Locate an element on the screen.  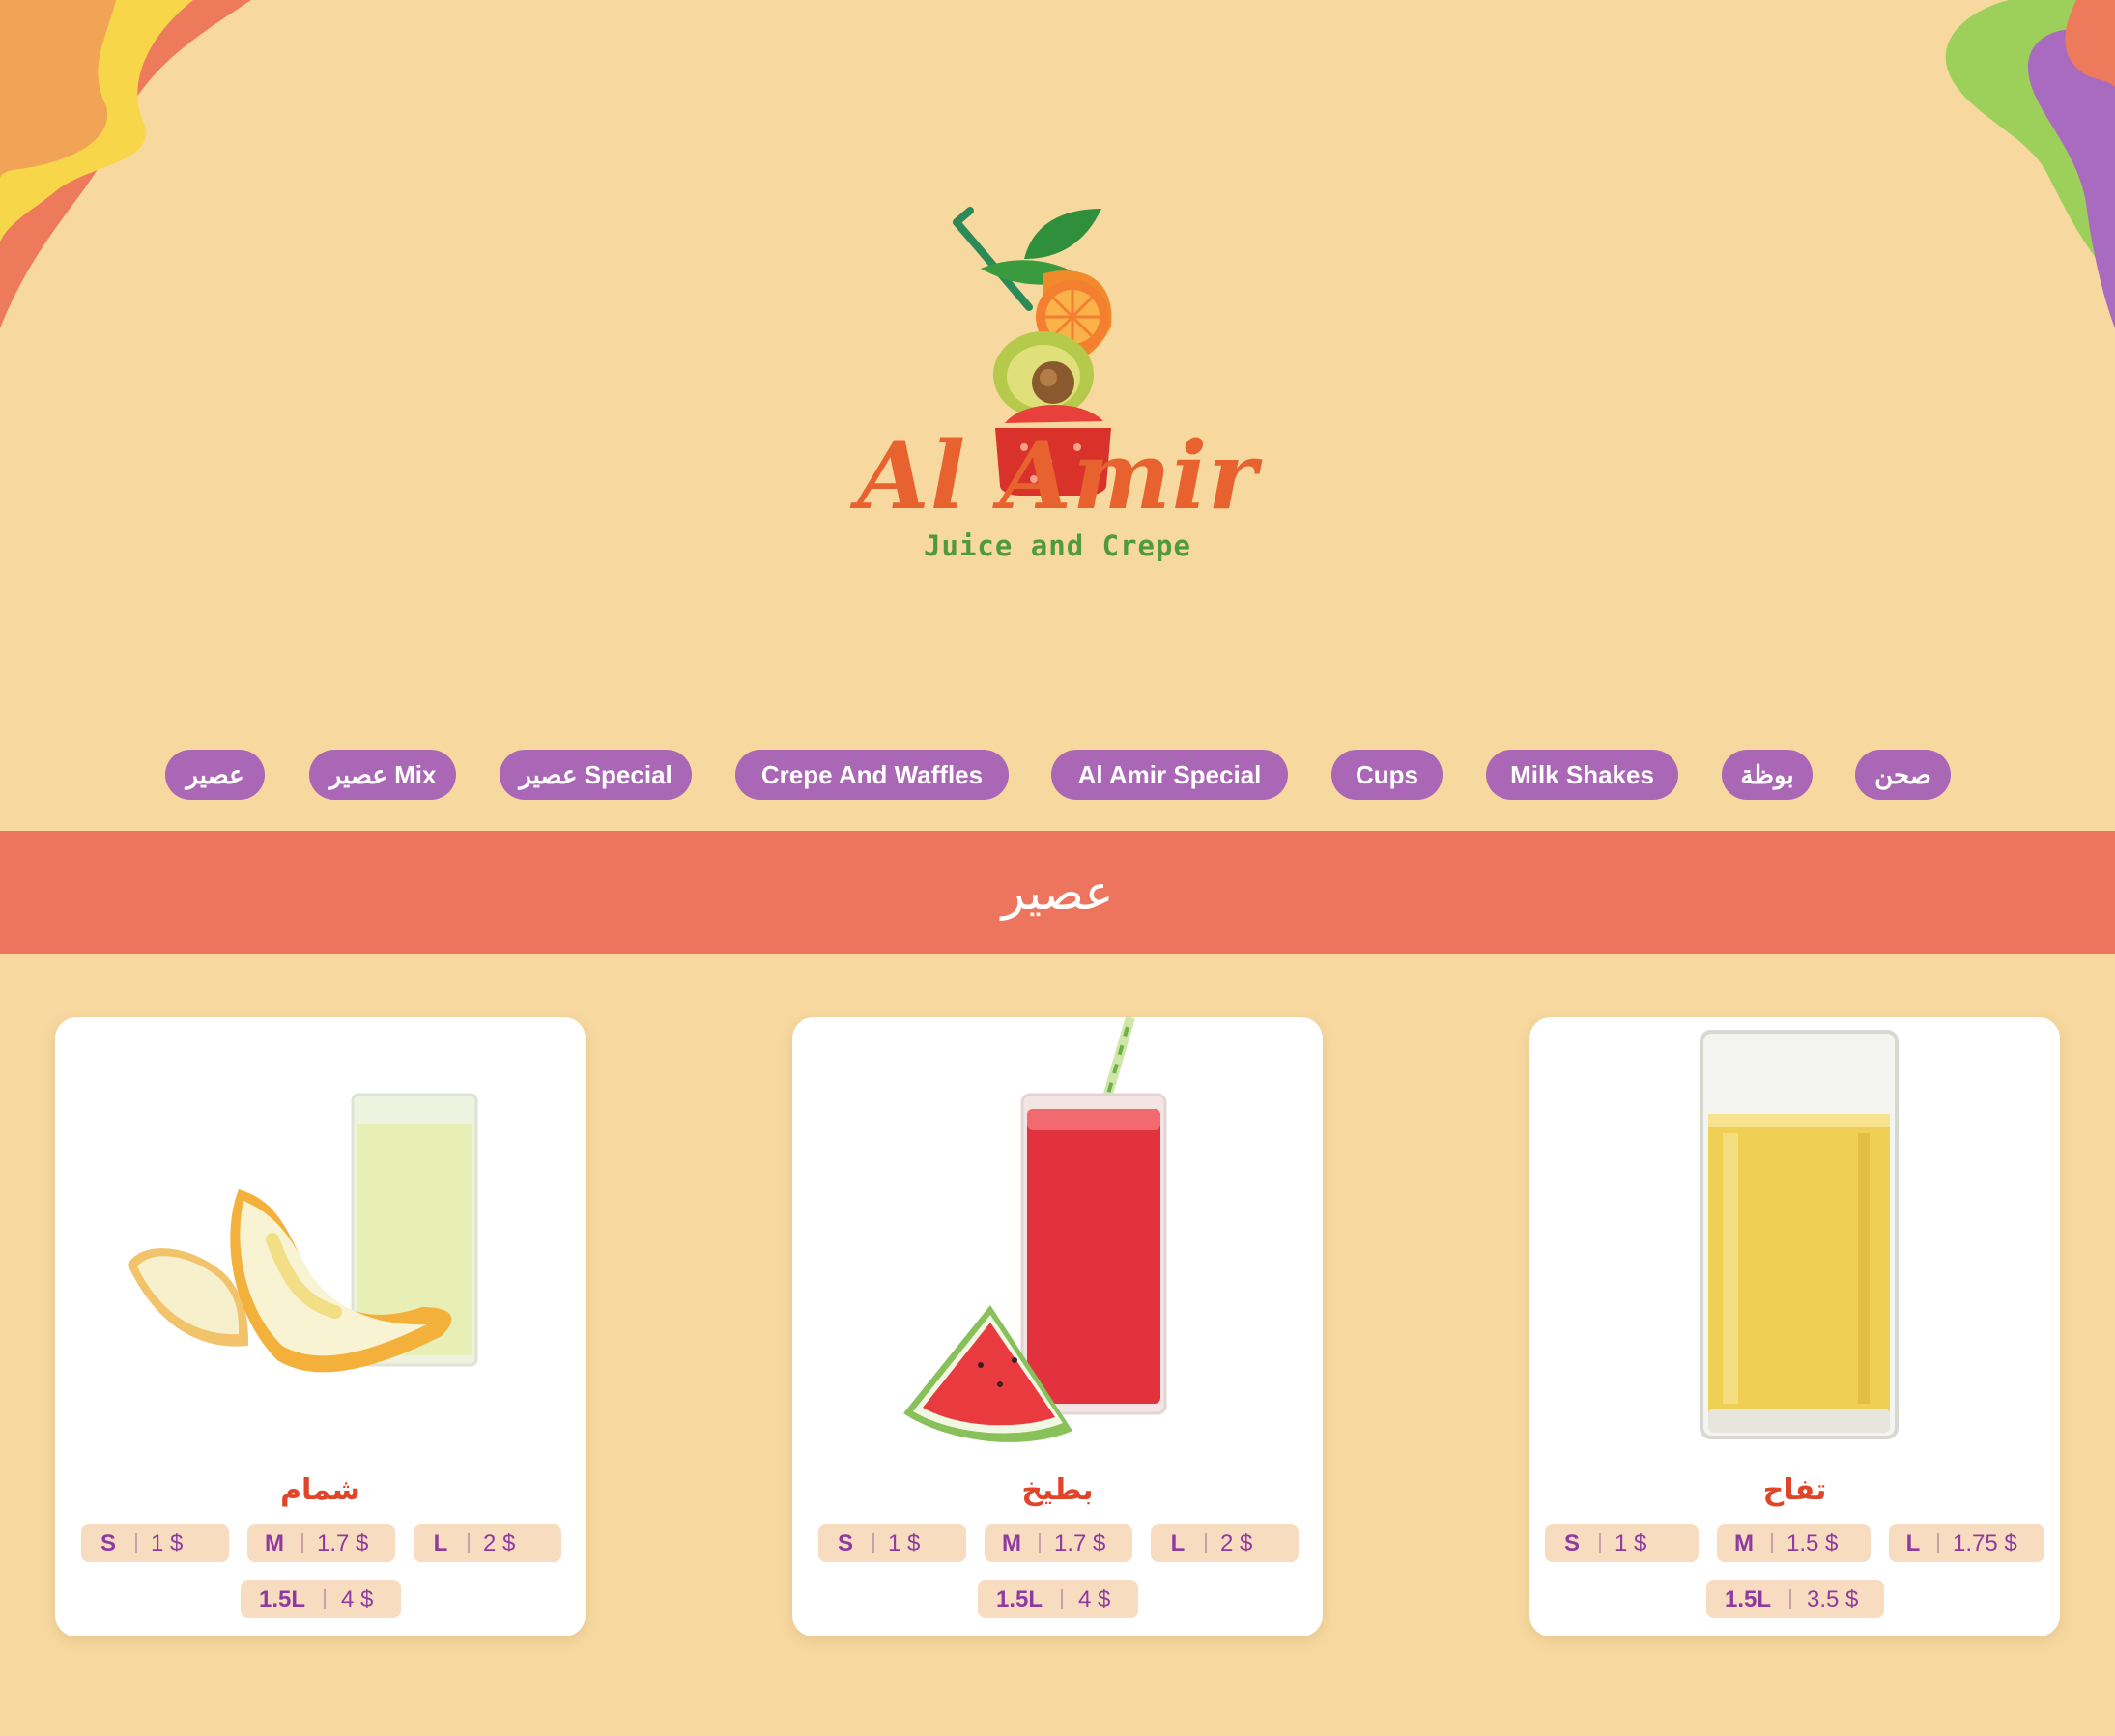
apple-juice-image is located at coordinates (1800, 1234).